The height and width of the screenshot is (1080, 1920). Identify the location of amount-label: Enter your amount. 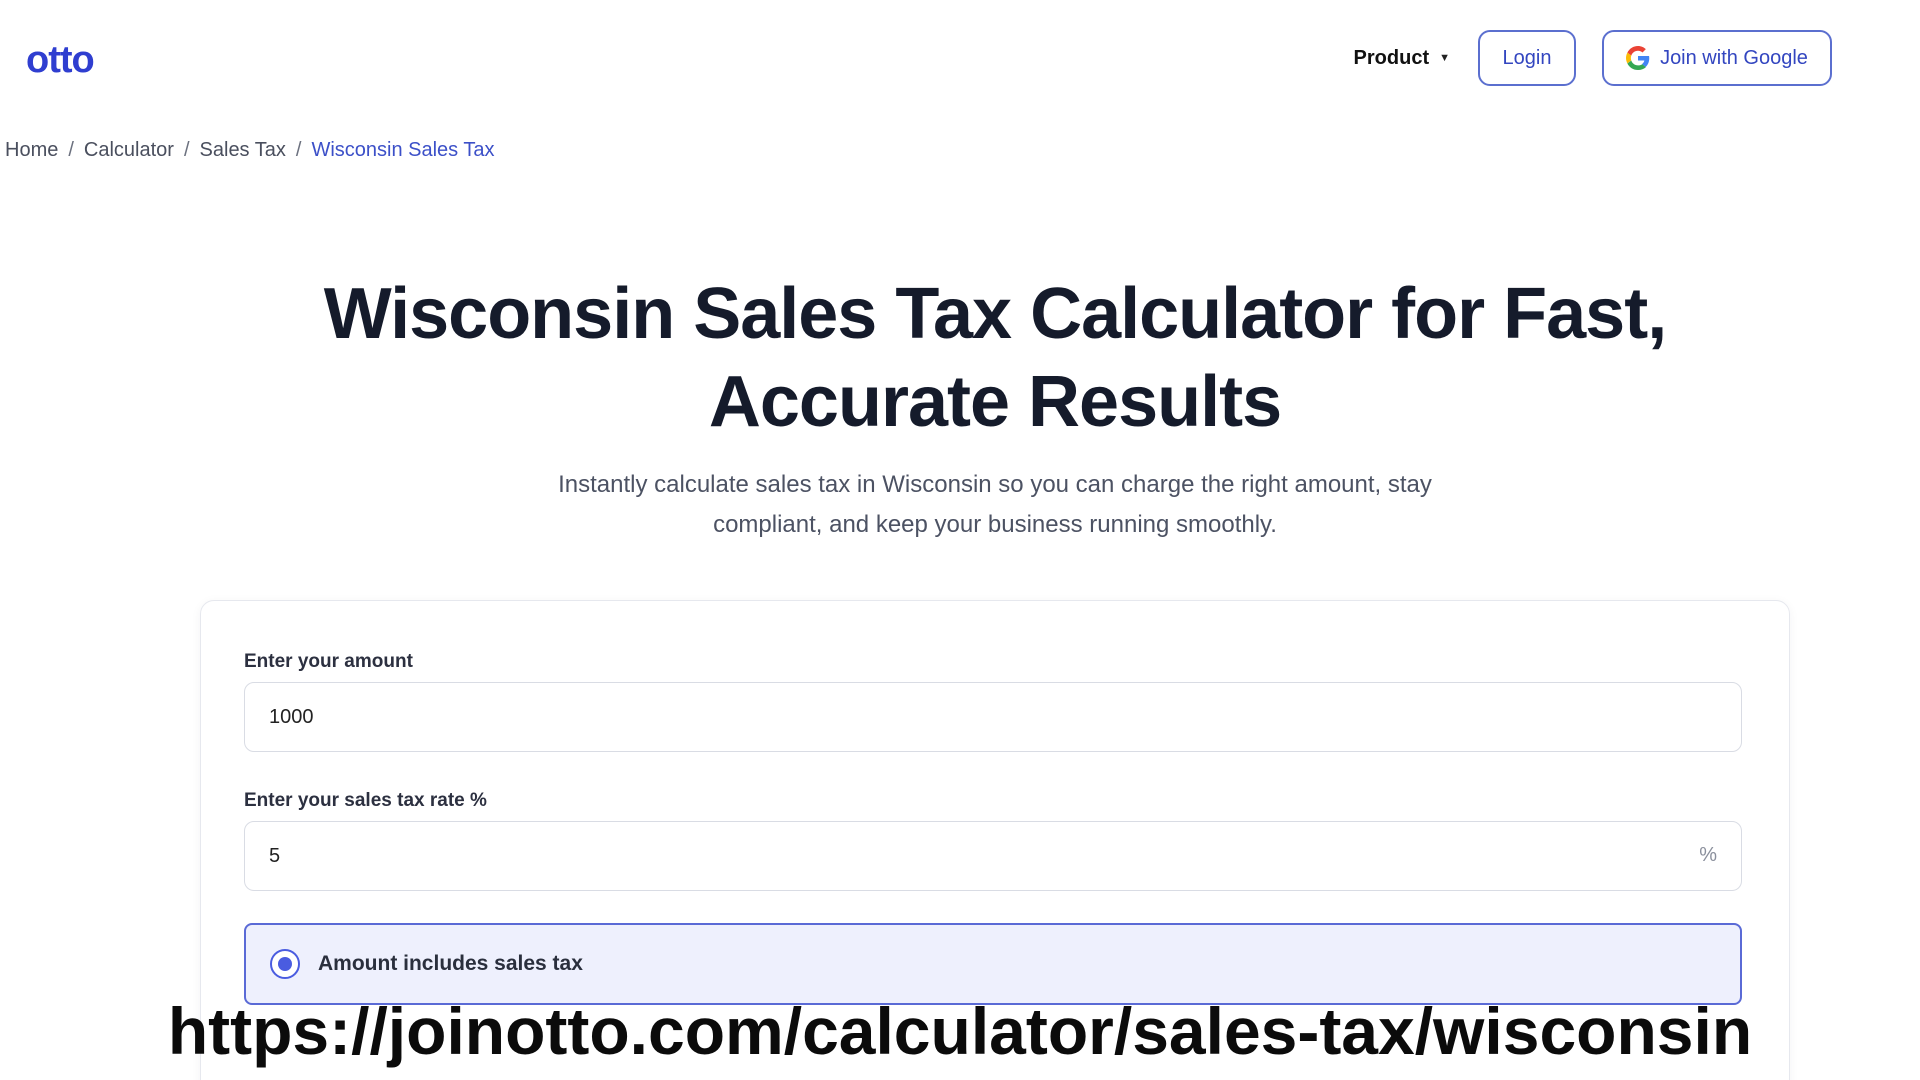
(328, 661).